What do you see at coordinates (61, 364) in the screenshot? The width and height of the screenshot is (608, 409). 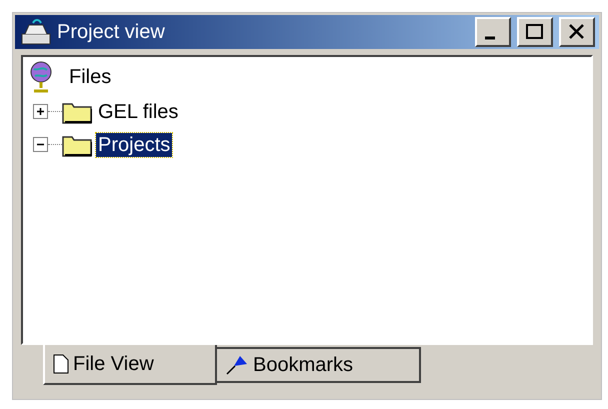 I see `document-icon` at bounding box center [61, 364].